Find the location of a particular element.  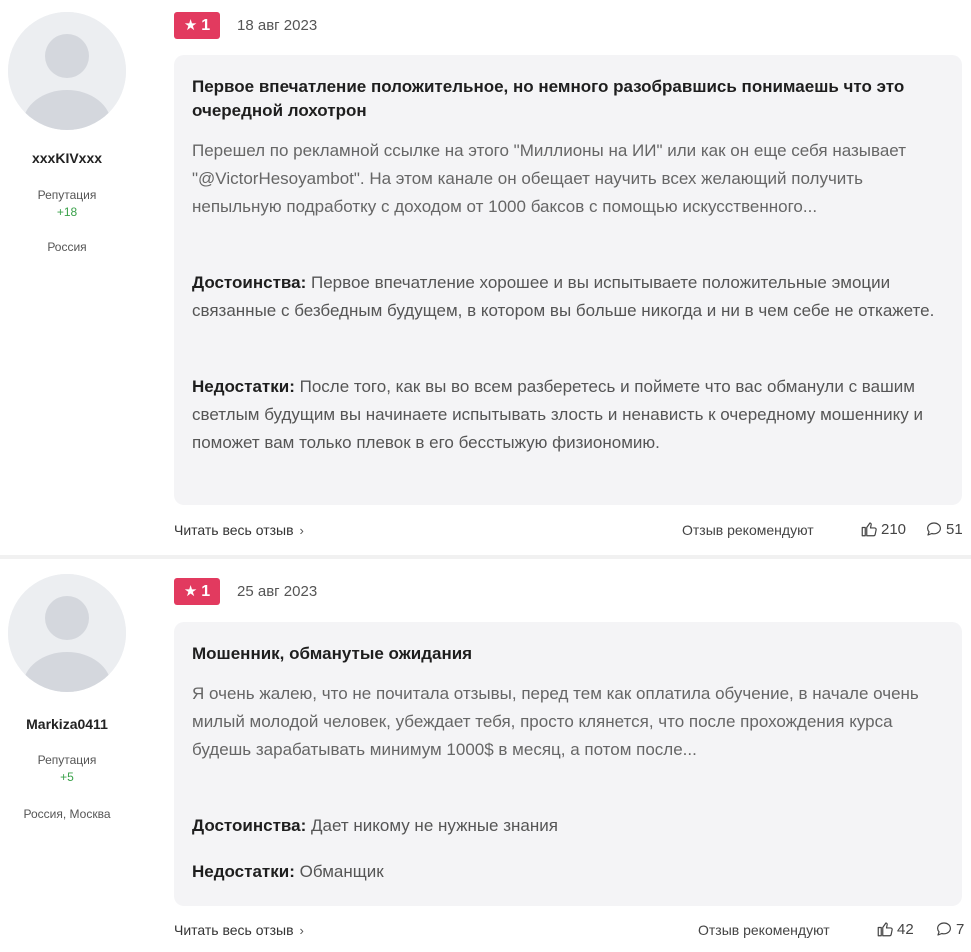

author-name: xxxKIVxxx is located at coordinates (67, 158).